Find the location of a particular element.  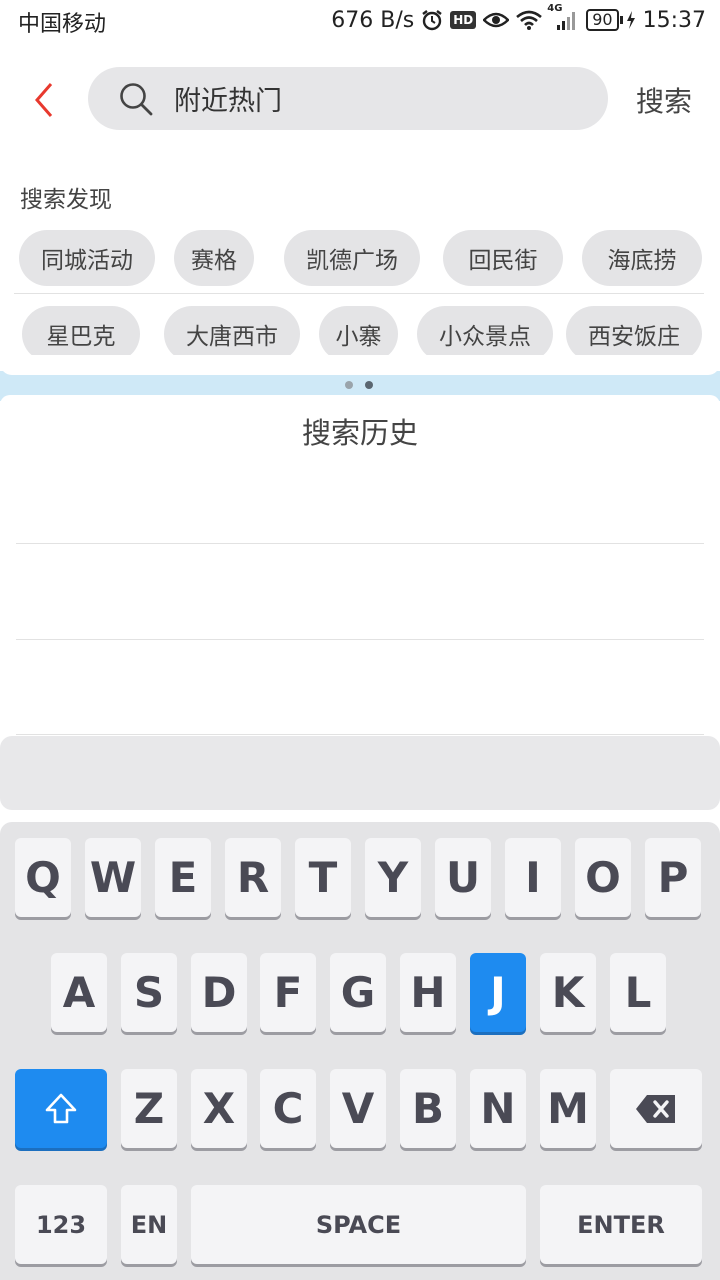

key-y: Y is located at coordinates (393, 877).